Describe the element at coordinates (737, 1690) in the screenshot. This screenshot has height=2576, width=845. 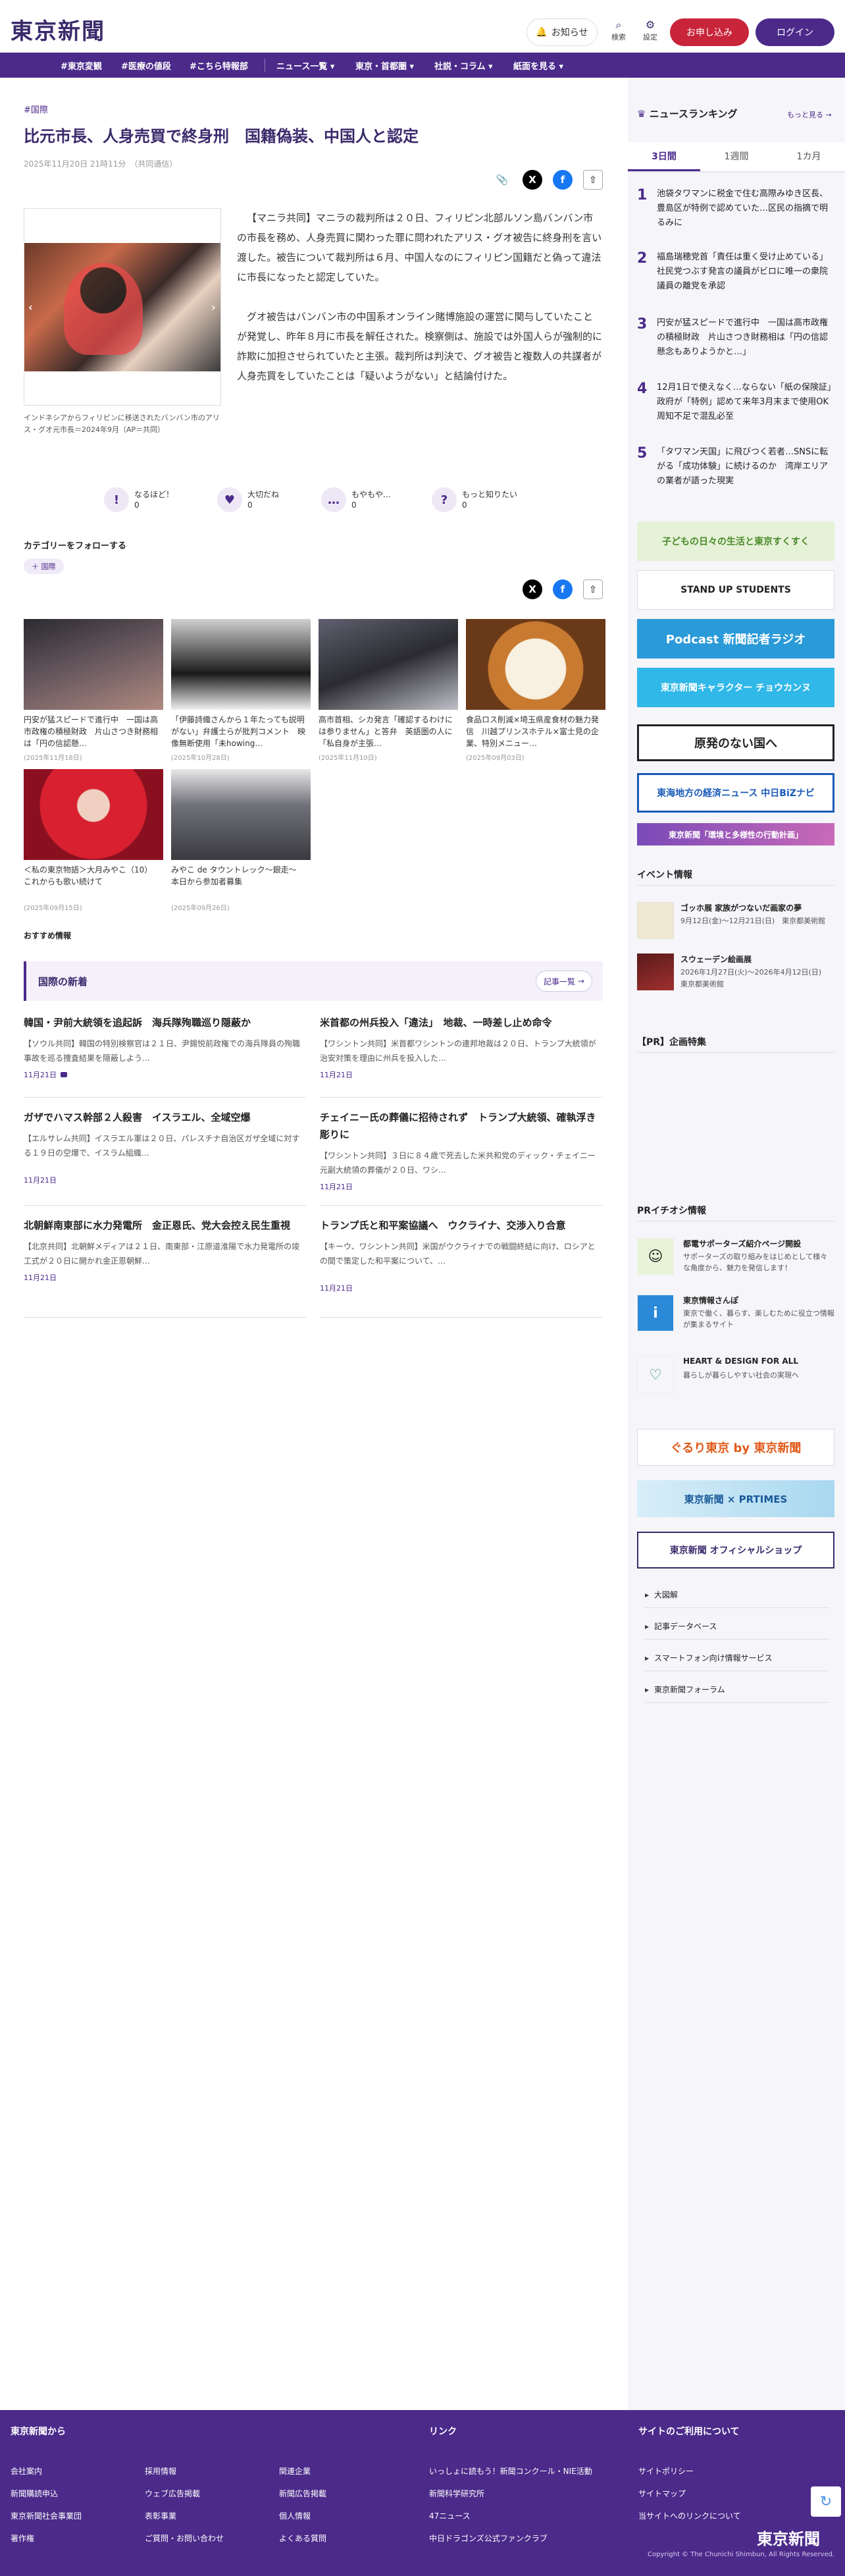
I see `sidebar-link: 東京新聞フォーラム` at that location.